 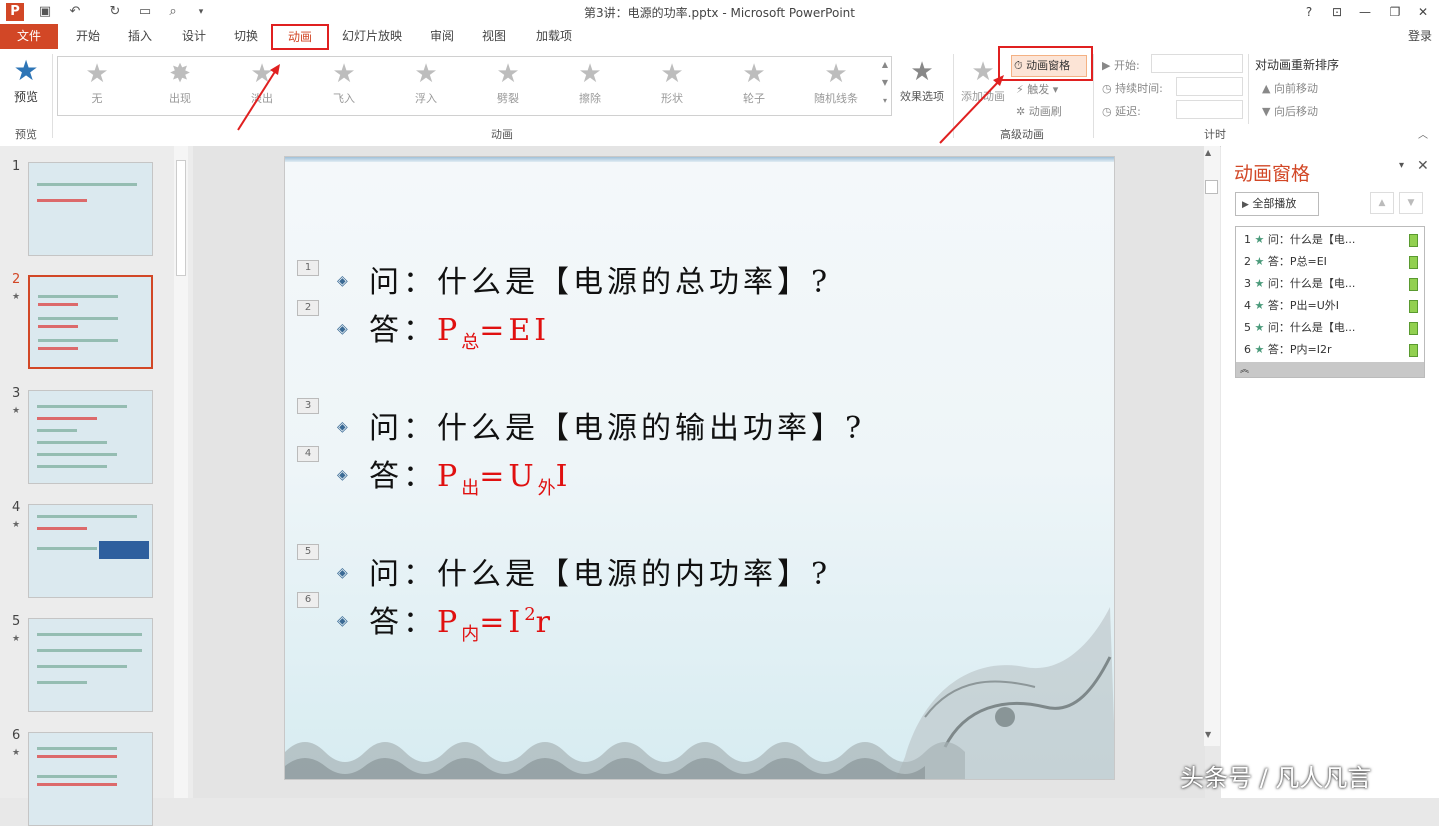 What do you see at coordinates (1247, 327) in the screenshot?
I see `anim-item-num: 5` at bounding box center [1247, 327].